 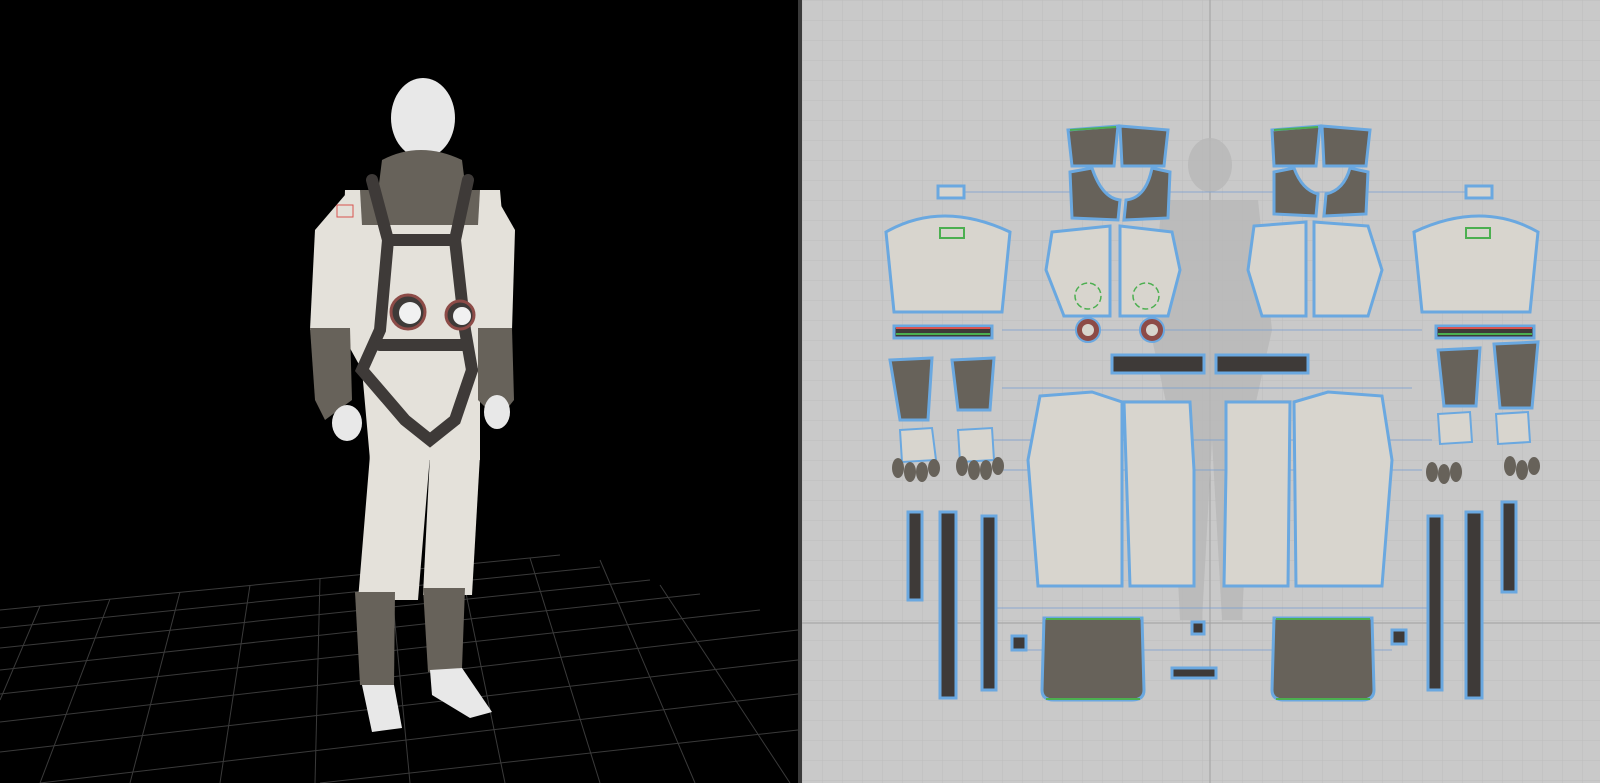 What do you see at coordinates (410, 313) in the screenshot?
I see `chest-valve-left-cap` at bounding box center [410, 313].